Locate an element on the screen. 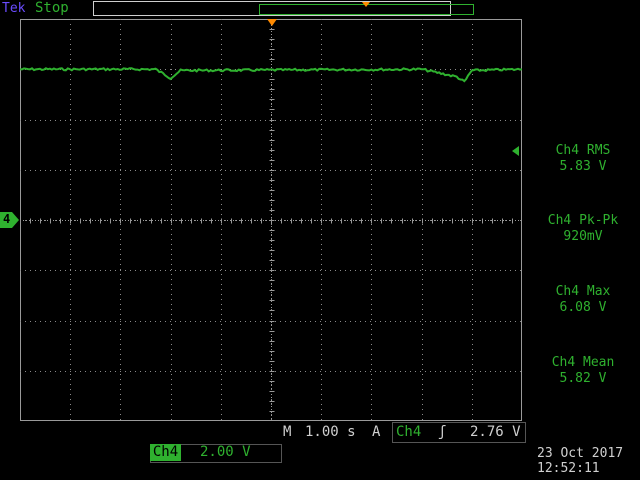 The image size is (640, 480). ch4-ground-marker: 4 is located at coordinates (10, 220).